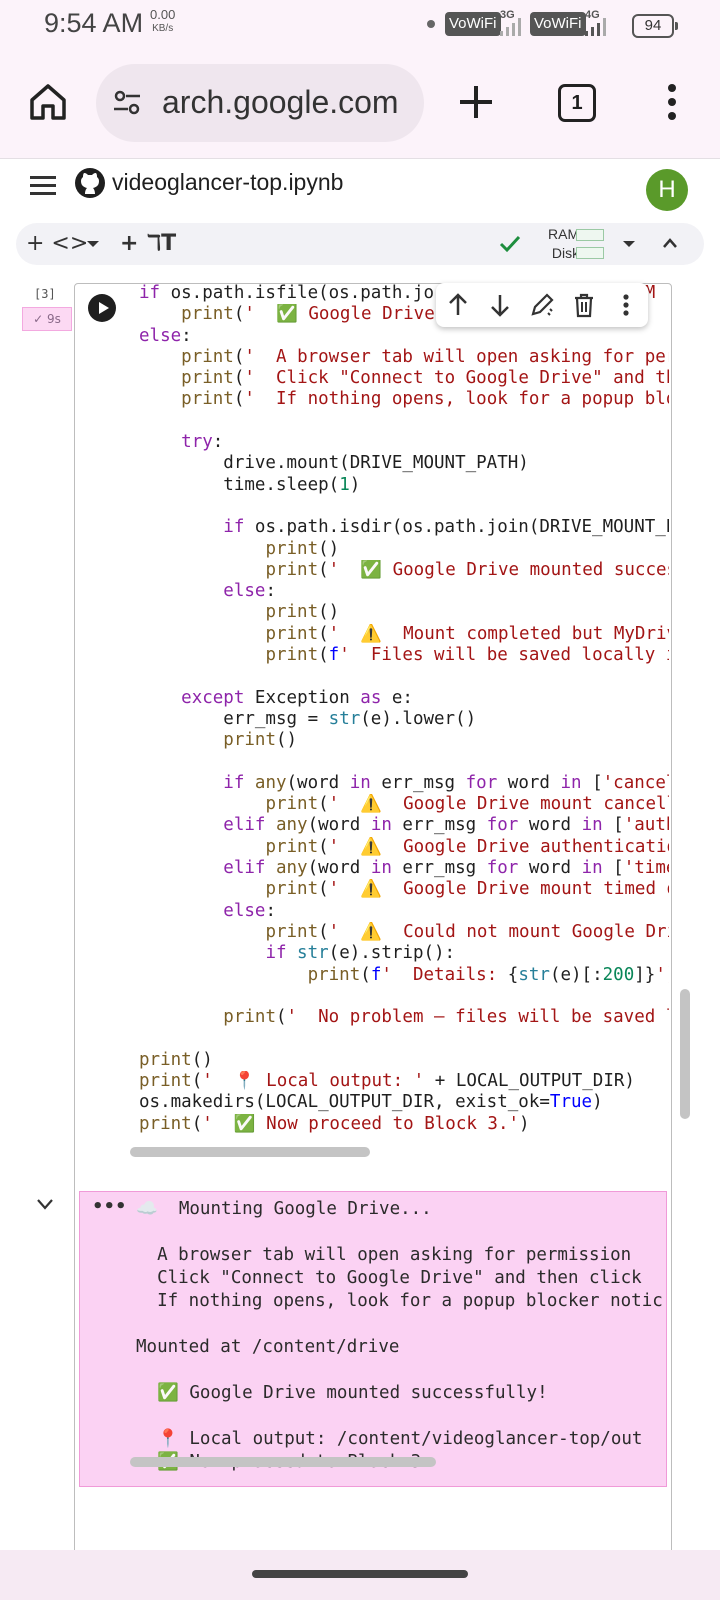  What do you see at coordinates (163, 28) in the screenshot?
I see `network-speed-unit: KB/s` at bounding box center [163, 28].